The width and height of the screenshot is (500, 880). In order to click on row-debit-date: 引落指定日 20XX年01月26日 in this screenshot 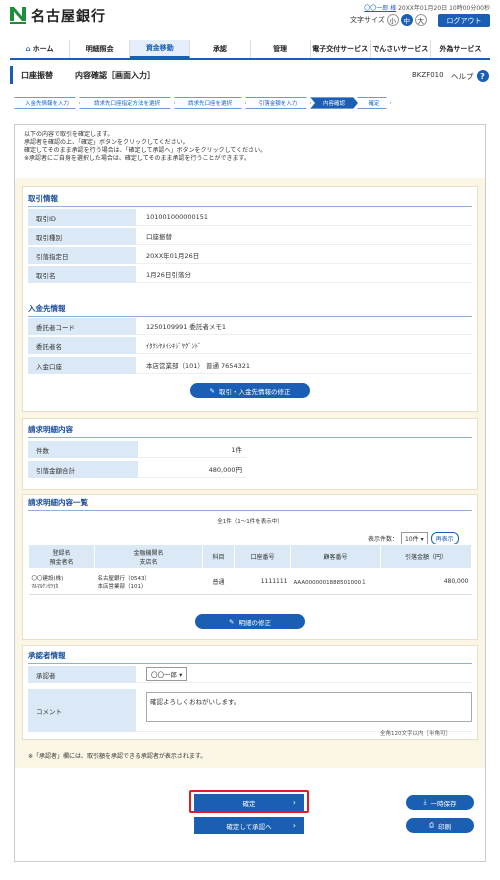, I will do `click(250, 256)`.